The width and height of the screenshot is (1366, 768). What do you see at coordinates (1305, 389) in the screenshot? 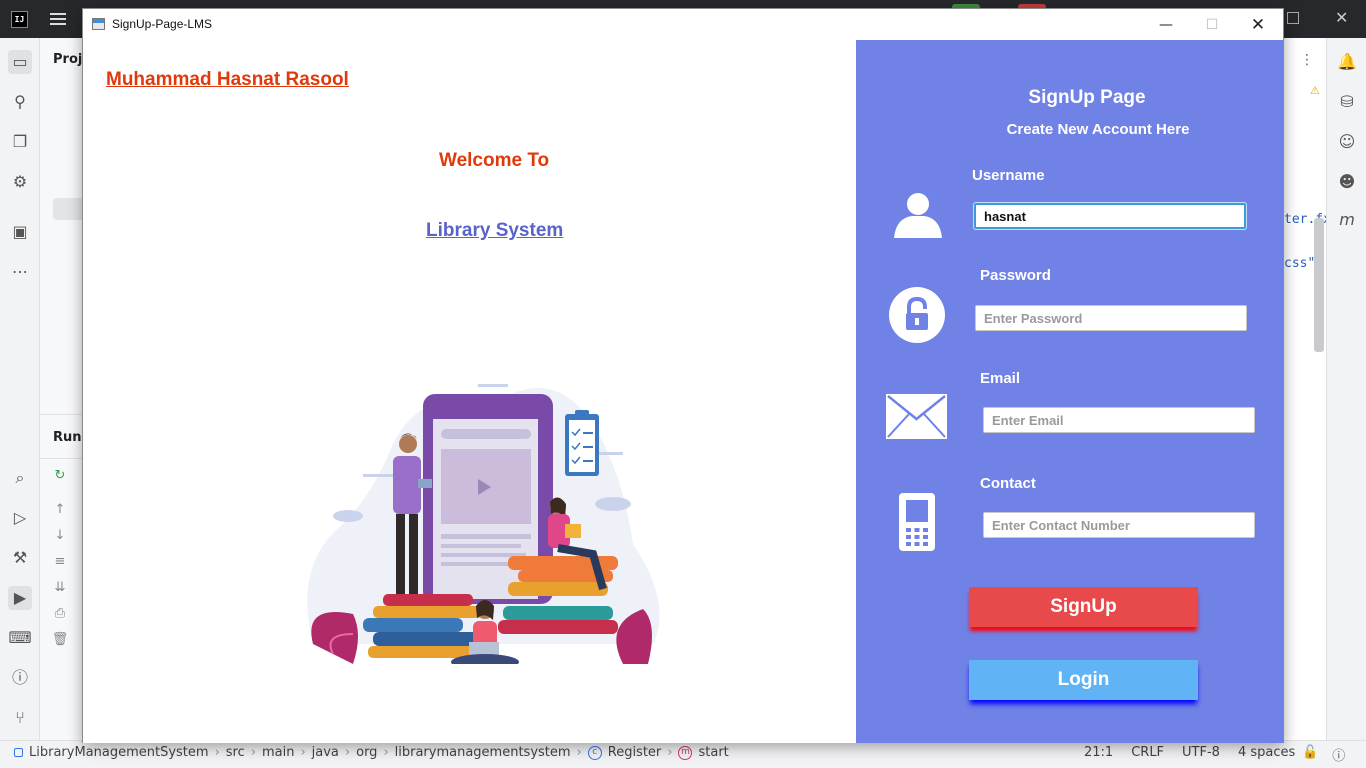
I see `editor-area` at bounding box center [1305, 389].